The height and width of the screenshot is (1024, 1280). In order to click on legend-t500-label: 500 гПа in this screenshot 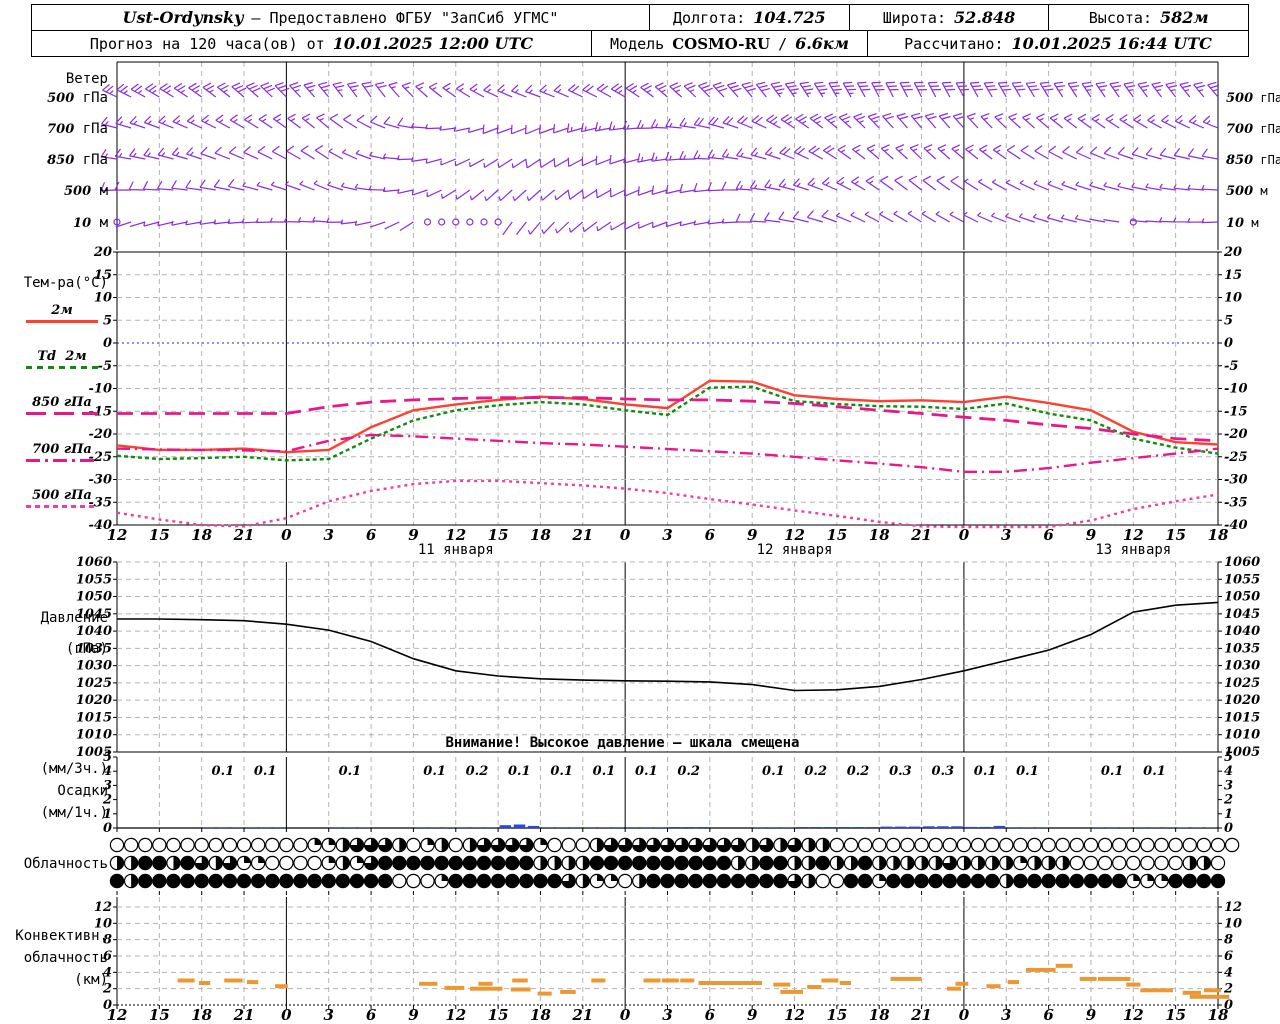, I will do `click(62, 495)`.